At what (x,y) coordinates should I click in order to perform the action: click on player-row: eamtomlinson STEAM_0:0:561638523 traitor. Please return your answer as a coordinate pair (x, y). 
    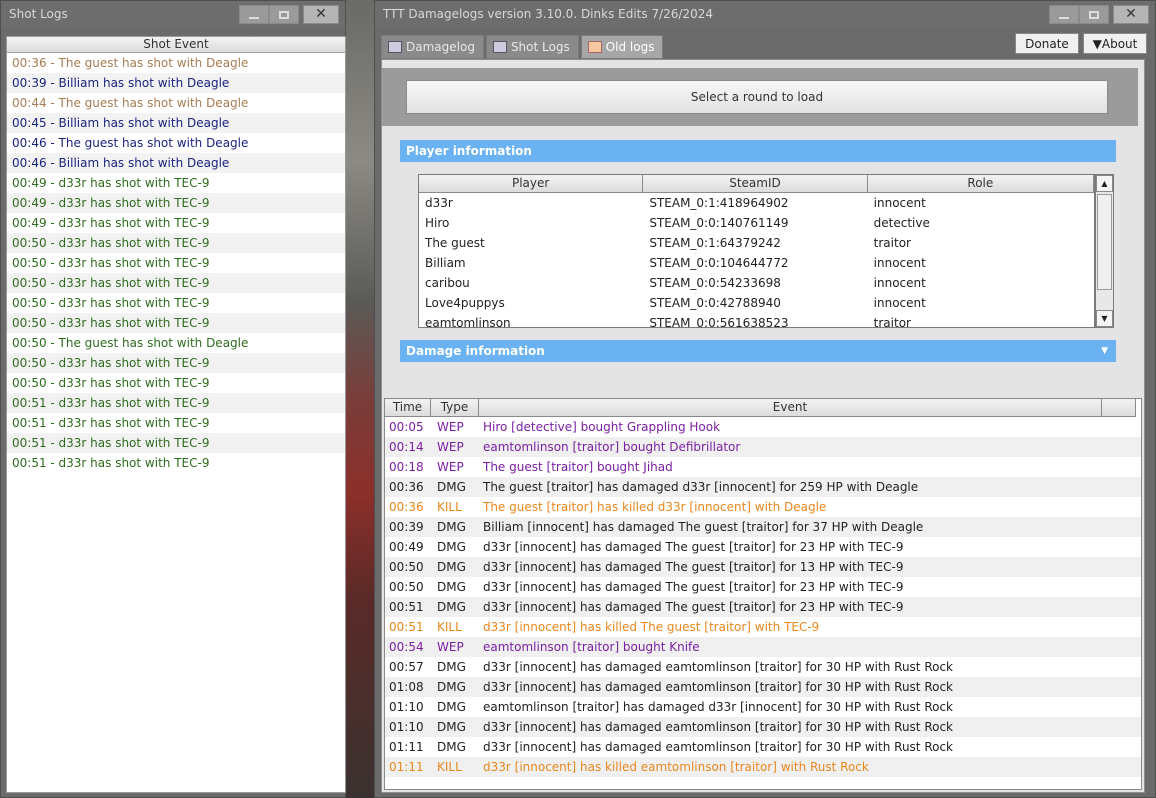
    Looking at the image, I should click on (756, 320).